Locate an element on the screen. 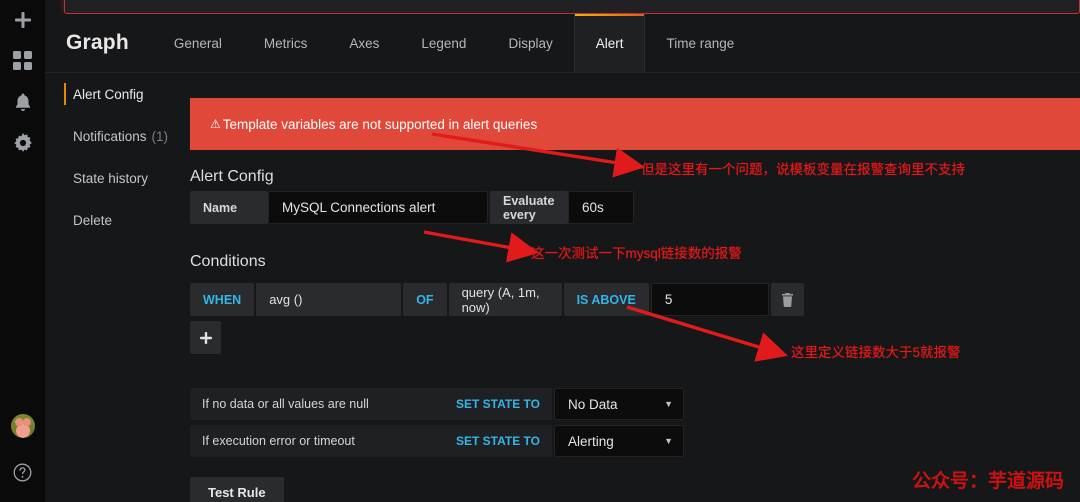 The height and width of the screenshot is (502, 1080). sidebar-item-notifications: Notifications (1) is located at coordinates (117, 136).